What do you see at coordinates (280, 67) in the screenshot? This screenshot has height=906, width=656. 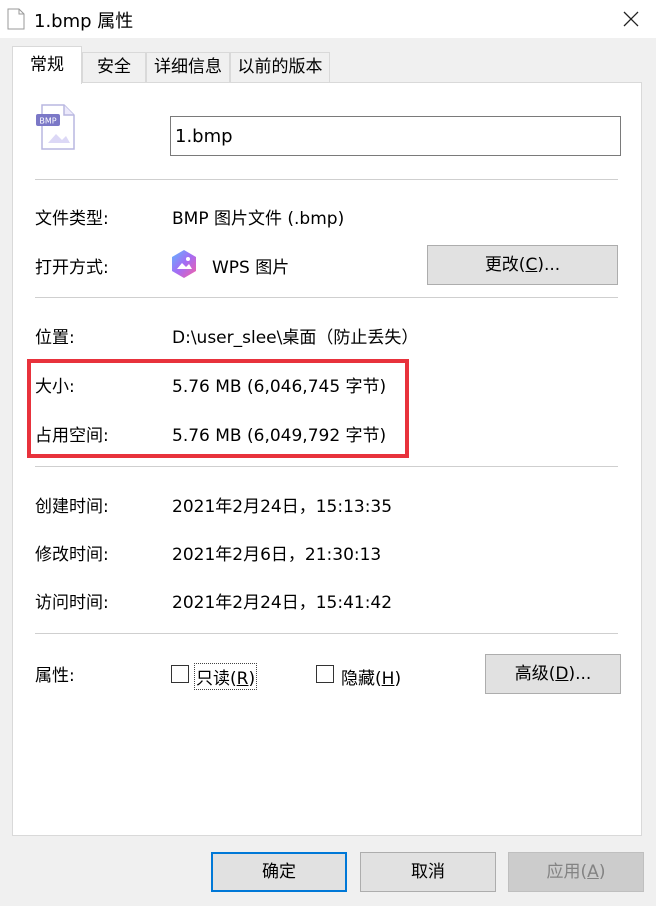 I see `tab-previous-versions: 以前的版本` at bounding box center [280, 67].